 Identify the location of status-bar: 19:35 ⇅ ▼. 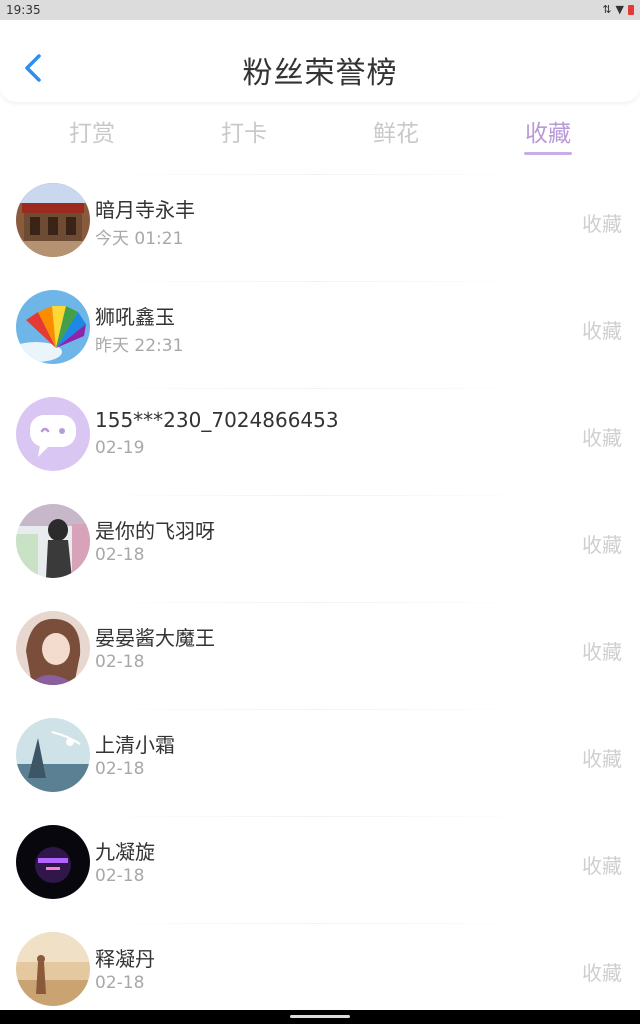
(320, 10).